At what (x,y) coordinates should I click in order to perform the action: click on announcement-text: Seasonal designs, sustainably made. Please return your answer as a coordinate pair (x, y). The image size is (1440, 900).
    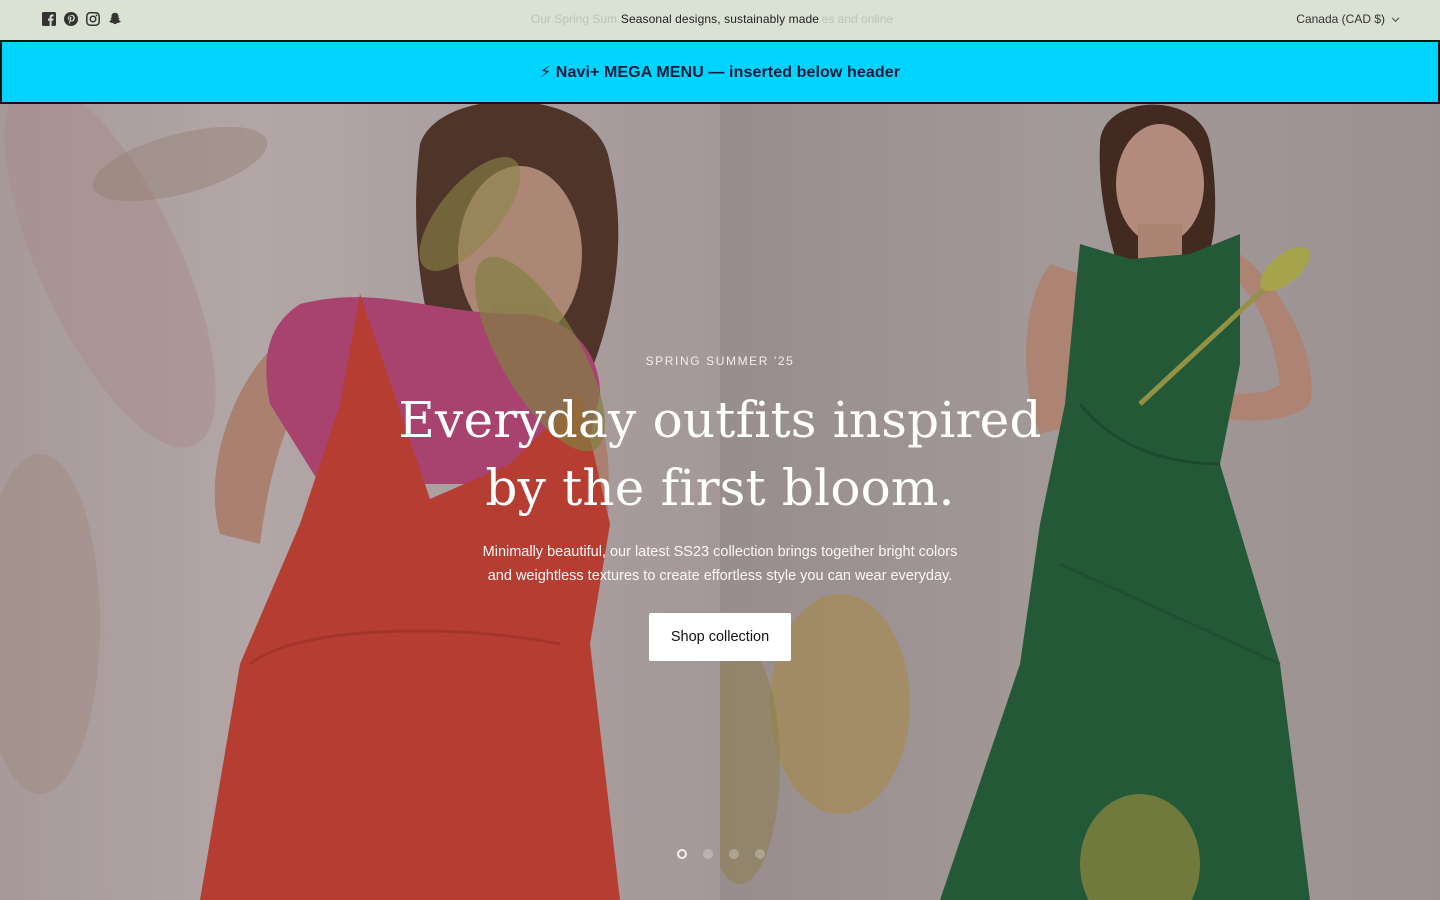
    Looking at the image, I should click on (720, 19).